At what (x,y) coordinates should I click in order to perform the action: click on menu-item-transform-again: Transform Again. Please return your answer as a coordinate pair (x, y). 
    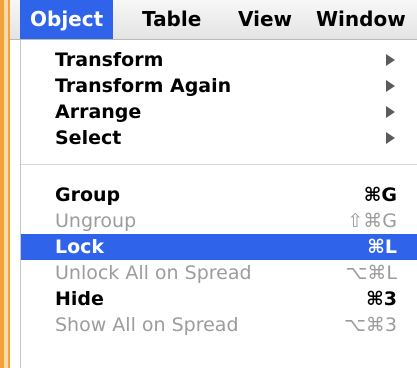
    Looking at the image, I should click on (219, 86).